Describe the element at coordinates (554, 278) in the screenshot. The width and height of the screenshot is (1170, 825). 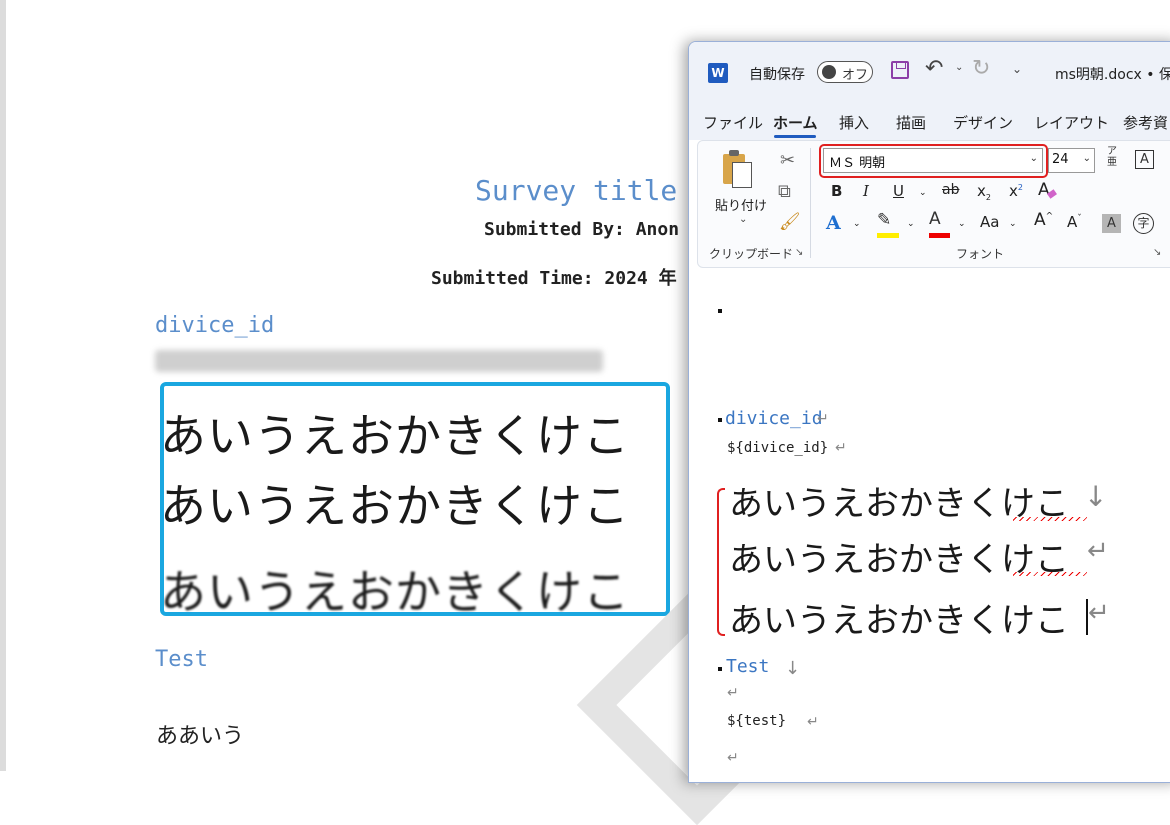
I see `submitted-time: Submitted Time: 2024 年` at that location.